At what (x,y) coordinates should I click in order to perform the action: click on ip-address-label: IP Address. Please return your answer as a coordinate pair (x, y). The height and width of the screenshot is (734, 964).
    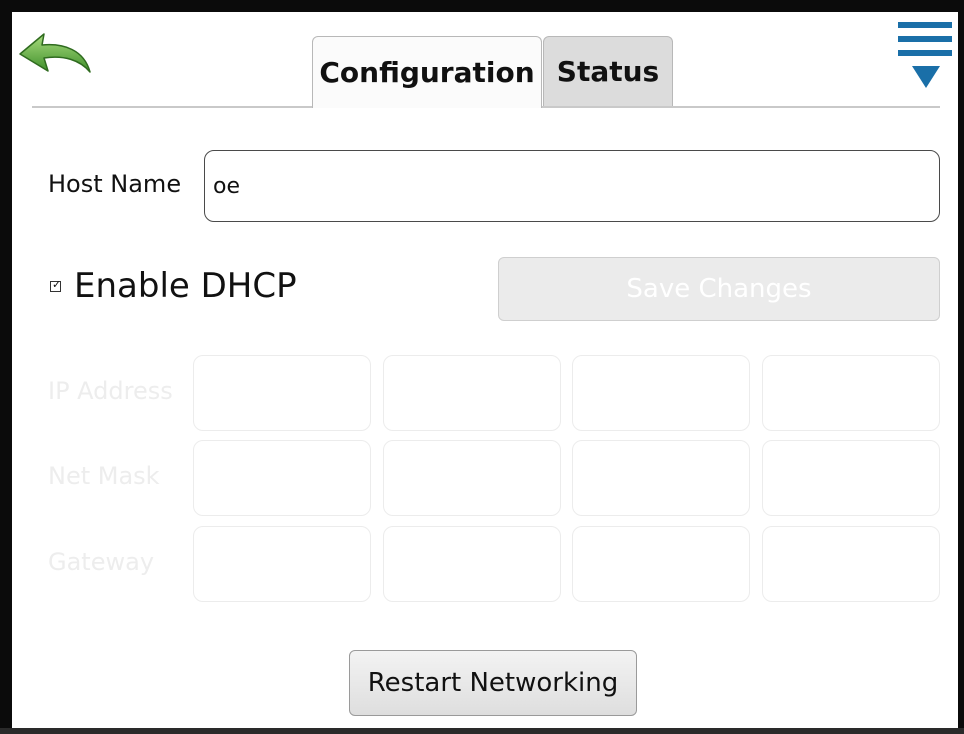
    Looking at the image, I should click on (110, 391).